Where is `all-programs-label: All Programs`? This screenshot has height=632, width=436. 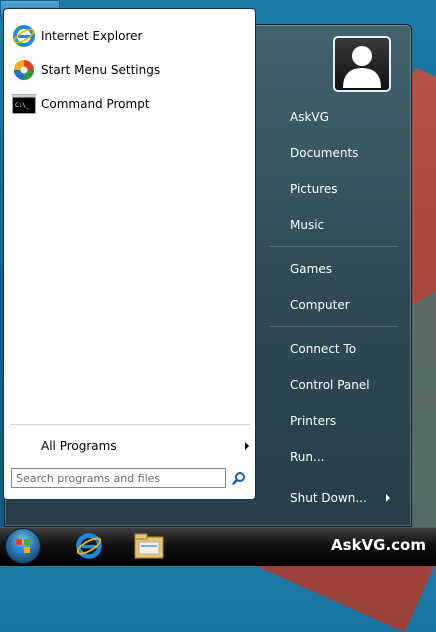
all-programs-label: All Programs is located at coordinates (79, 446).